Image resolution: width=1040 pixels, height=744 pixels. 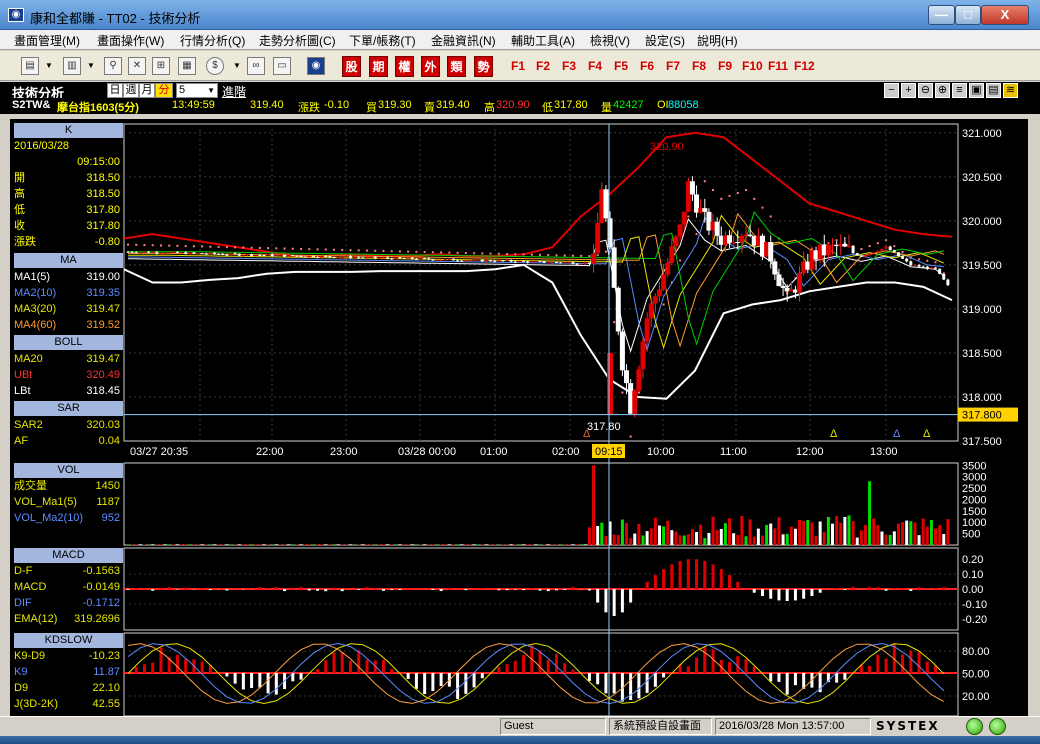 I want to click on menu-financial-info: 金融資訊(N), so click(x=463, y=40).